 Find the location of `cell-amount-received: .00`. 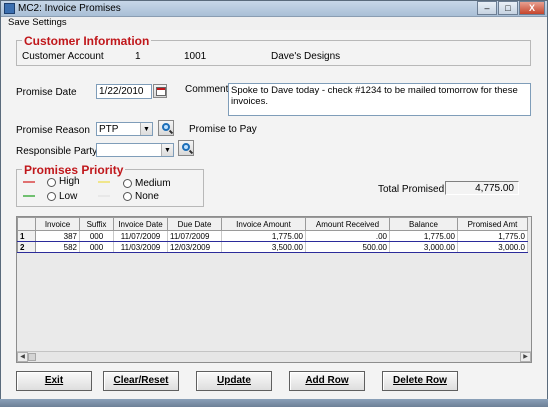

cell-amount-received: .00 is located at coordinates (347, 236).